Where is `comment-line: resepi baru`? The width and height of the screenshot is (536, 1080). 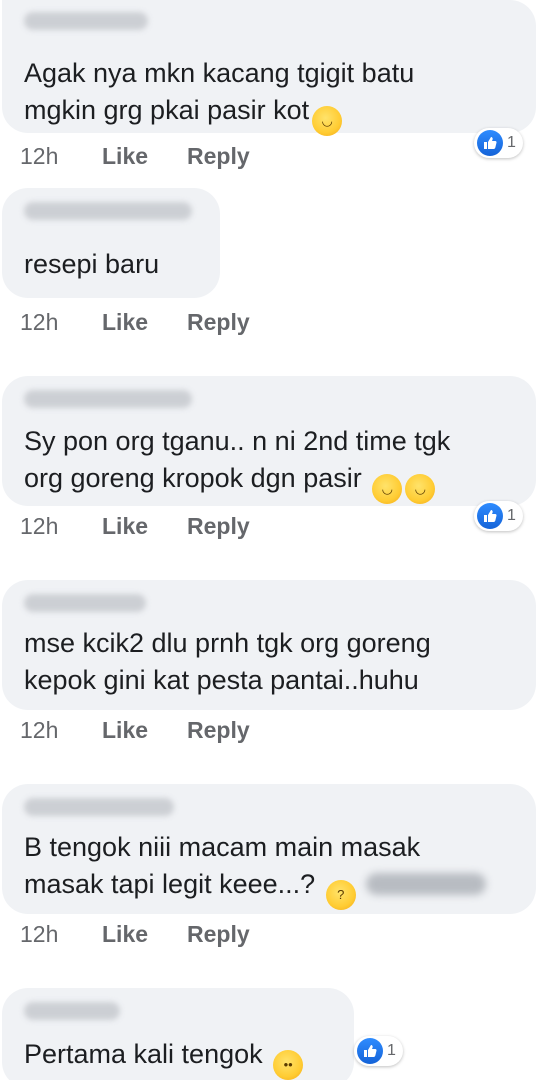
comment-line: resepi baru is located at coordinates (92, 264).